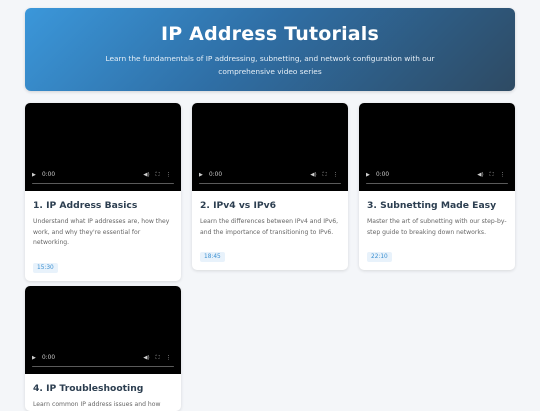 This screenshot has height=411, width=540. What do you see at coordinates (45, 267) in the screenshot?
I see `duration-badge: 15:30` at bounding box center [45, 267].